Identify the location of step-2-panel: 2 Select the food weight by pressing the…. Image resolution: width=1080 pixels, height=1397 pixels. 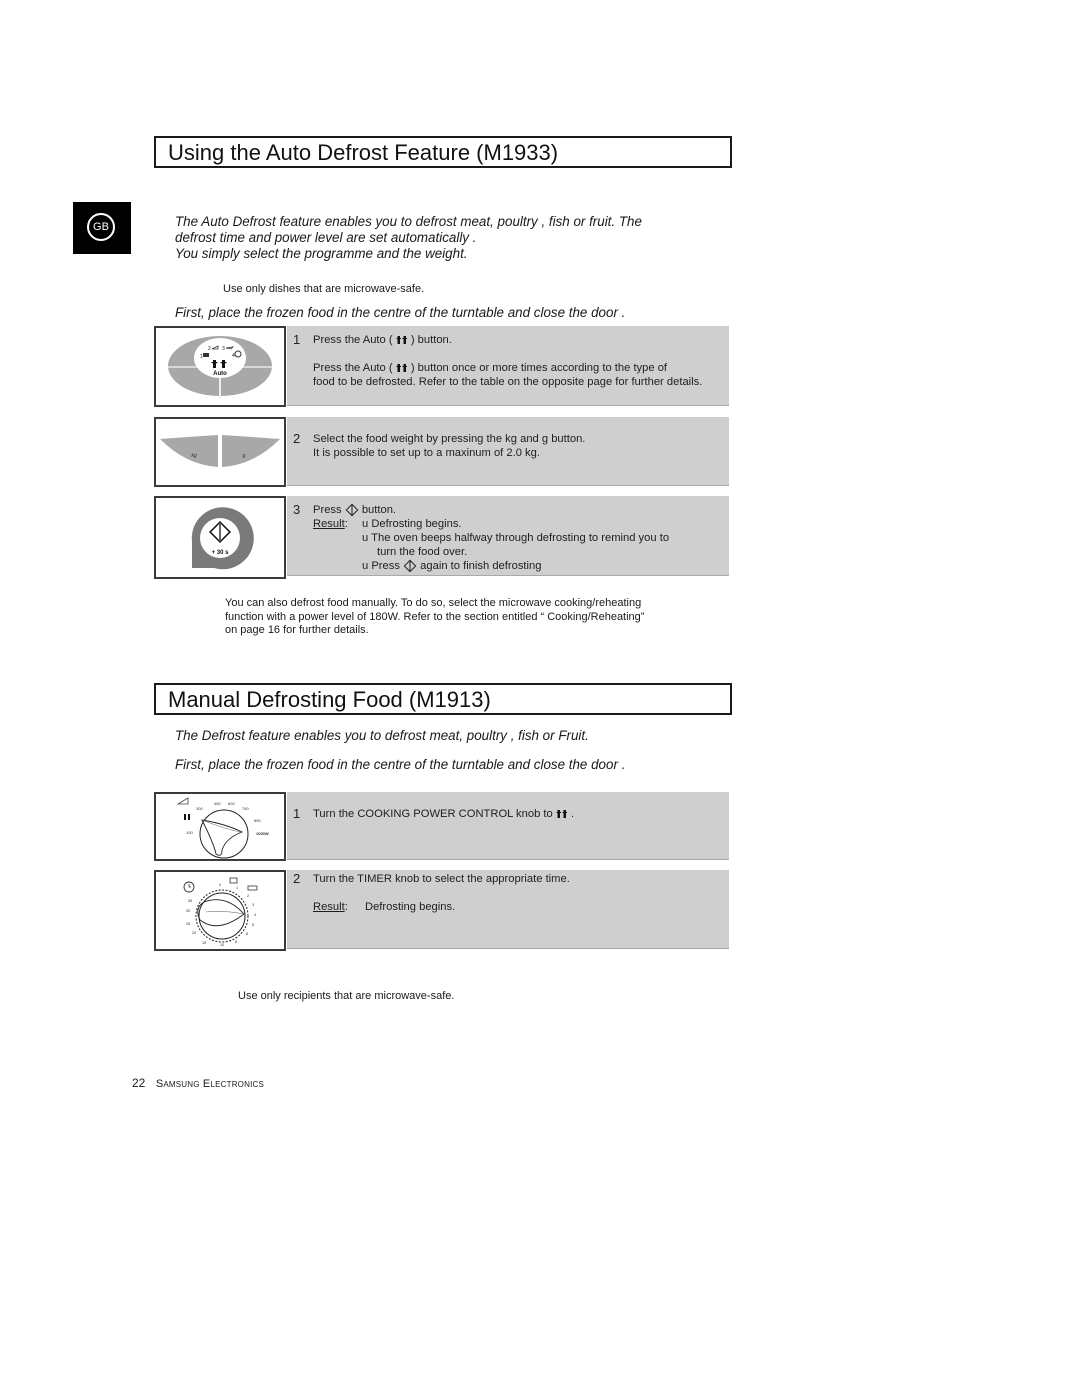
(508, 451).